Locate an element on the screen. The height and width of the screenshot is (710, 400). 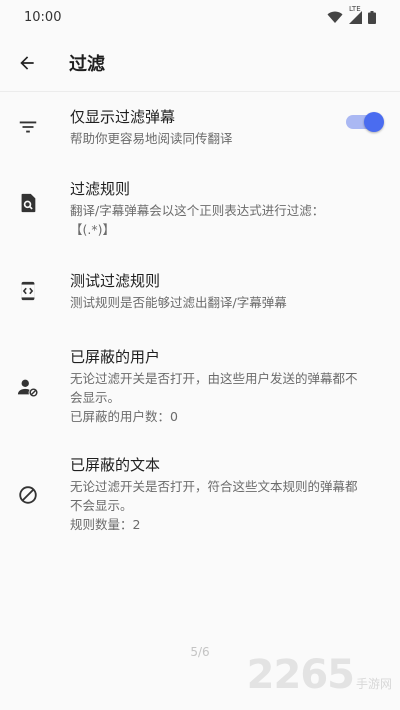
toggle-knob is located at coordinates (374, 122).